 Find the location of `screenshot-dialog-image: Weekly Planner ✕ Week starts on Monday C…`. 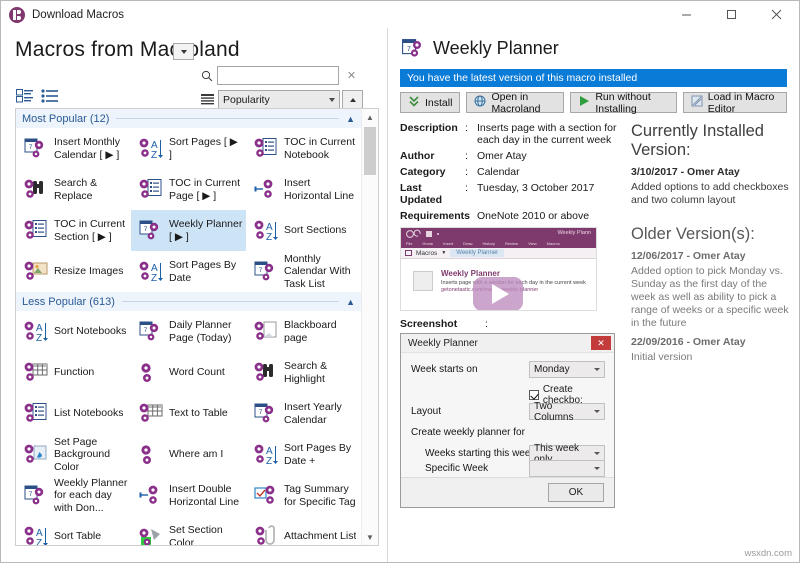

screenshot-dialog-image: Weekly Planner ✕ Week starts on Monday C… is located at coordinates (507, 420).